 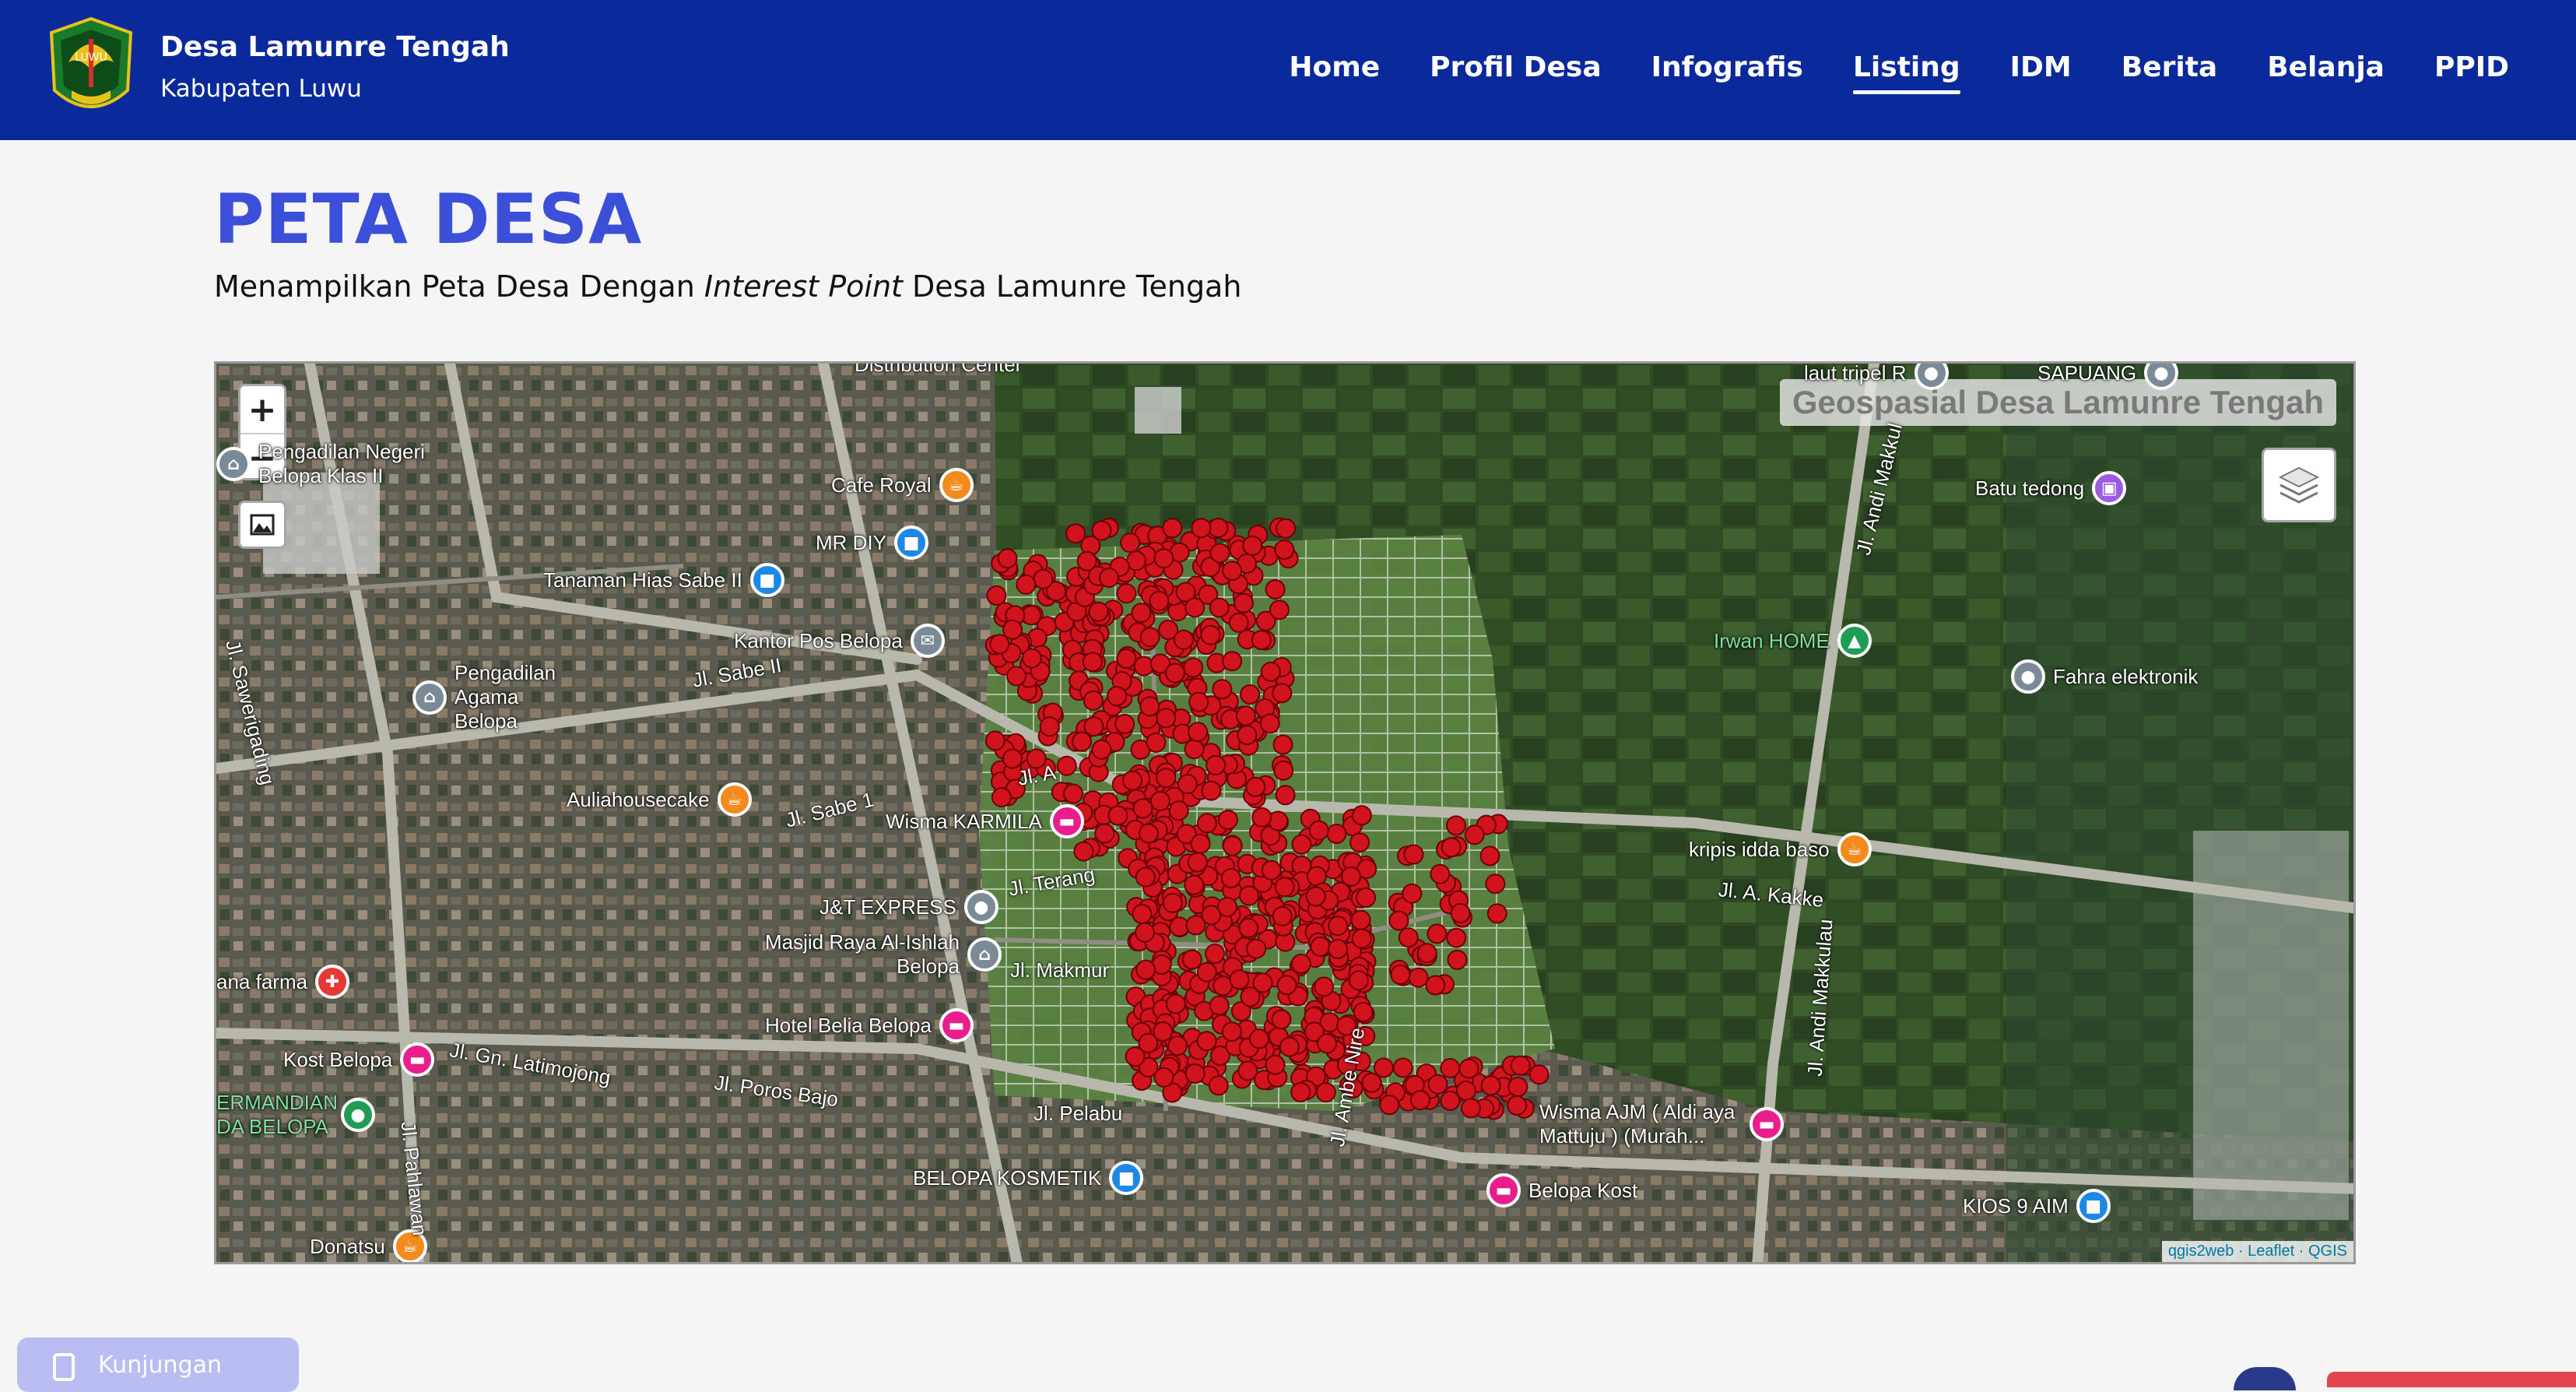 I want to click on poi-masjid-raya: Masjid Raya Al-Ishlah Belopa ⌂, so click(x=876, y=954).